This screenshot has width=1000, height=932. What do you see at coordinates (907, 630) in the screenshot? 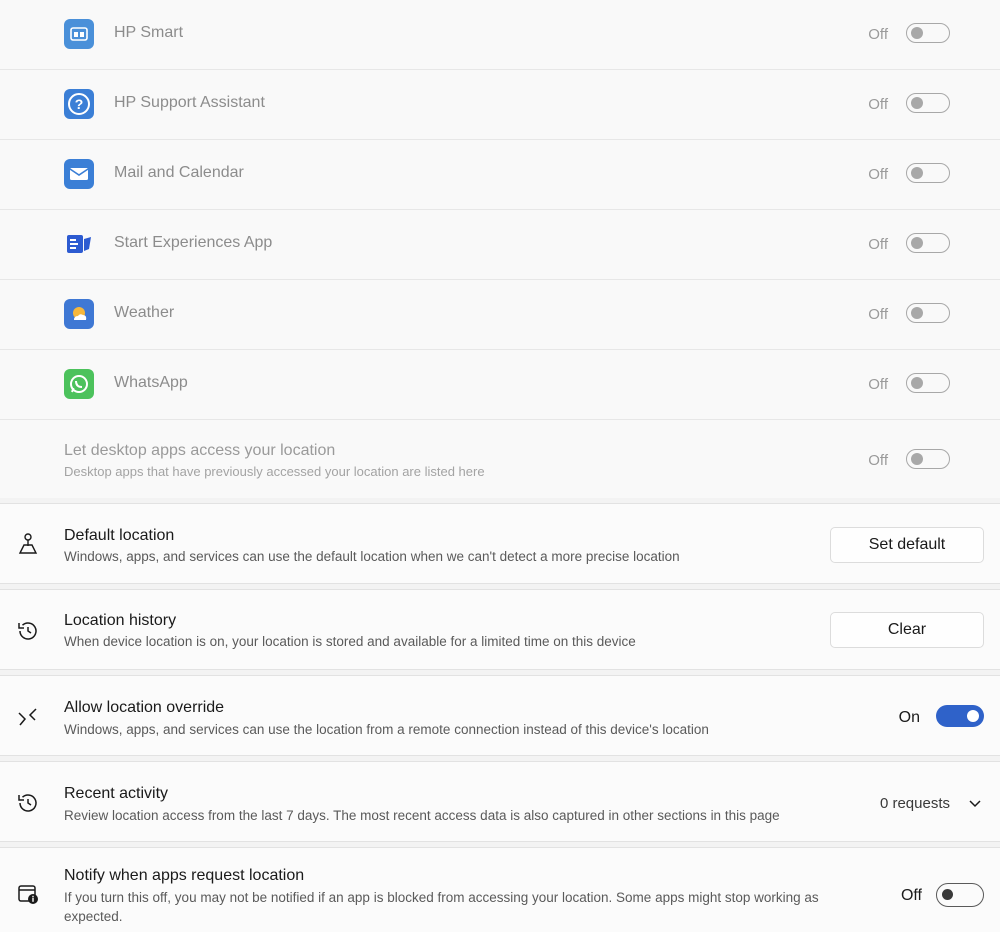
I see `clear-button: Clear` at bounding box center [907, 630].